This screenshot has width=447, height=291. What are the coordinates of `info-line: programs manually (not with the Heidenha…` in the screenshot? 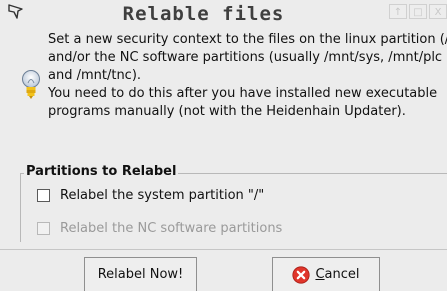 It's located at (227, 111).